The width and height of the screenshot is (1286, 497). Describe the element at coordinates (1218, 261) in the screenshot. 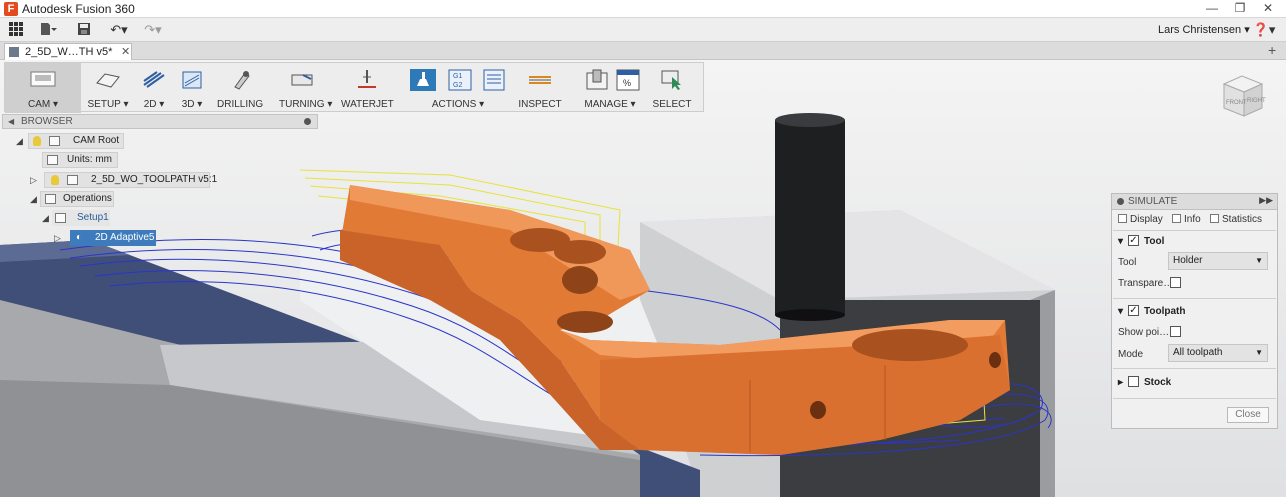

I see `tool-display-select: Holder ▼` at that location.